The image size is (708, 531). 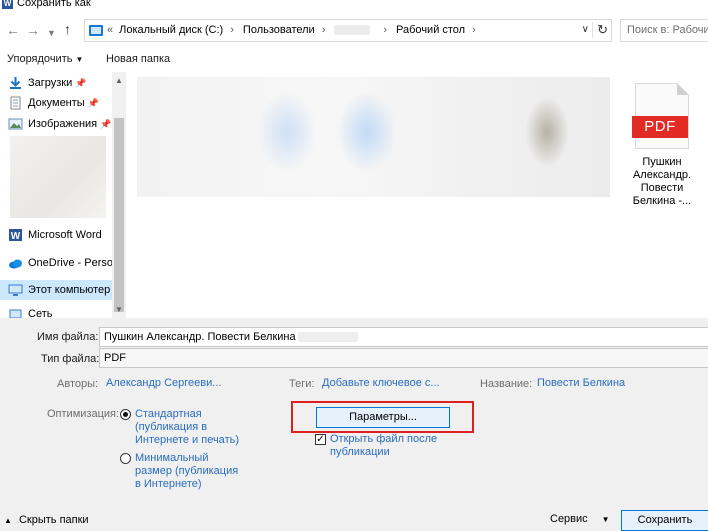 What do you see at coordinates (110, 30) in the screenshot?
I see `overflow-chevron-icon: «` at bounding box center [110, 30].